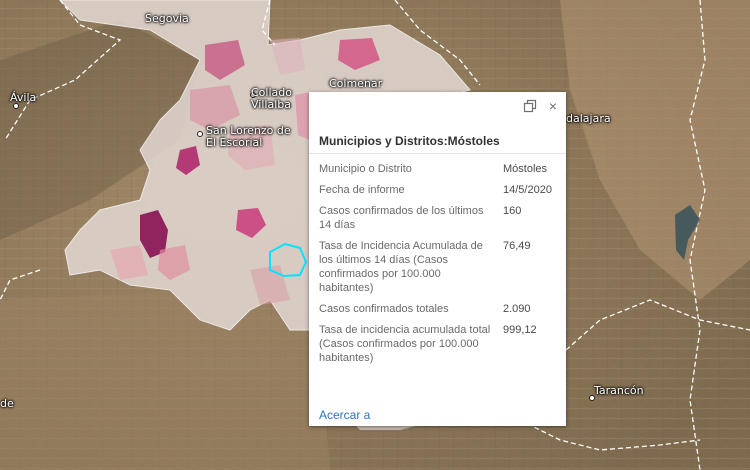 This screenshot has height=470, width=750. I want to click on attribute-row: Municipio o Distrito Móstoles, so click(439, 172).